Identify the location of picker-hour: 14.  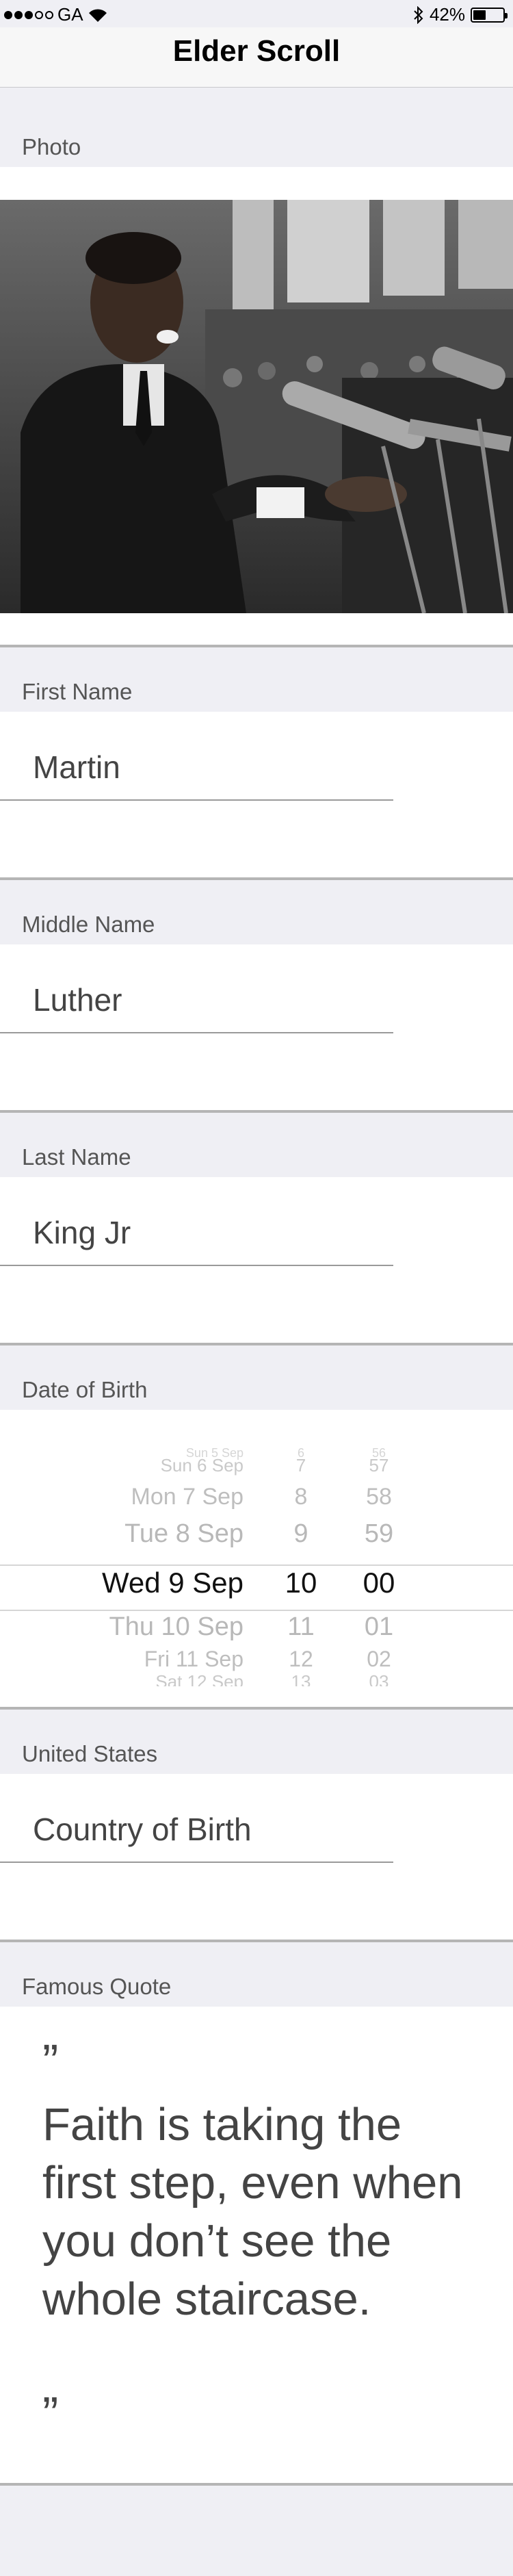
(301, 1684).